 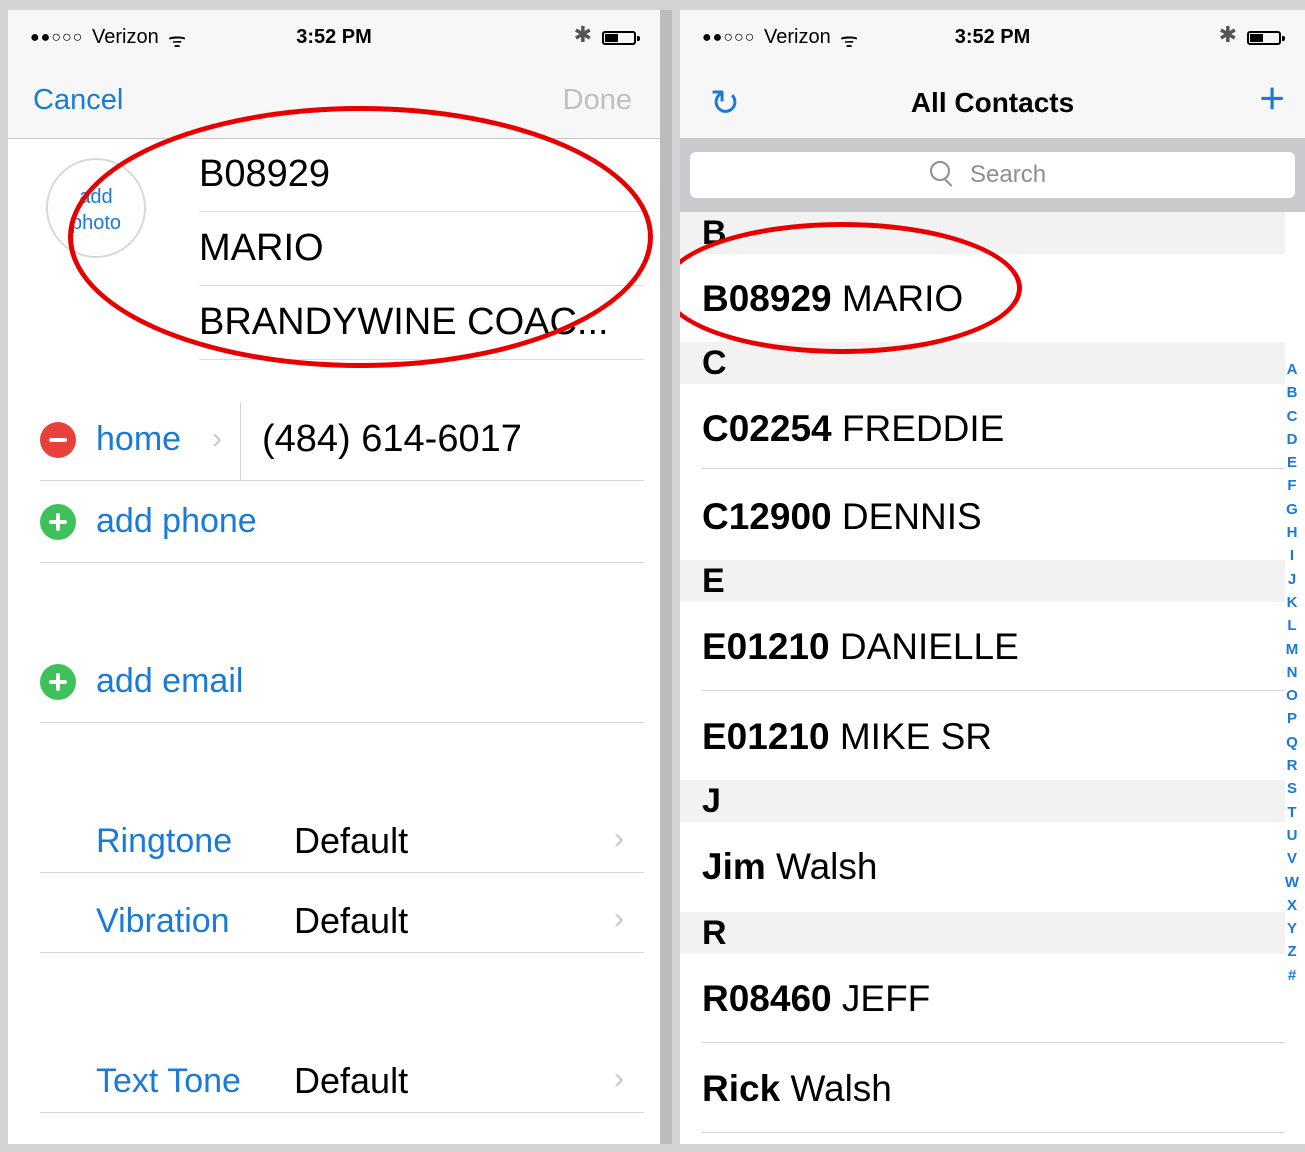 I want to click on index-letter: S, so click(x=1292, y=788).